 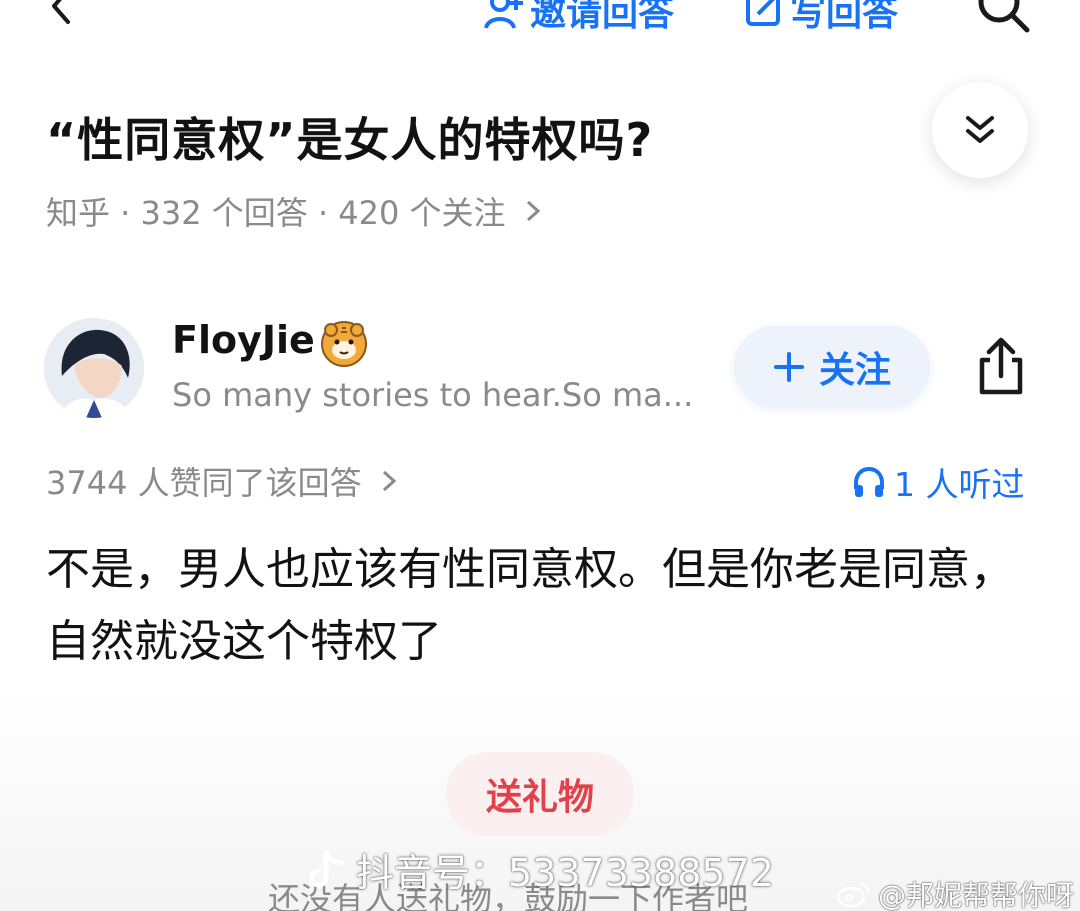 I want to click on likes-count: 3744 人赞同了该回答, so click(x=224, y=481).